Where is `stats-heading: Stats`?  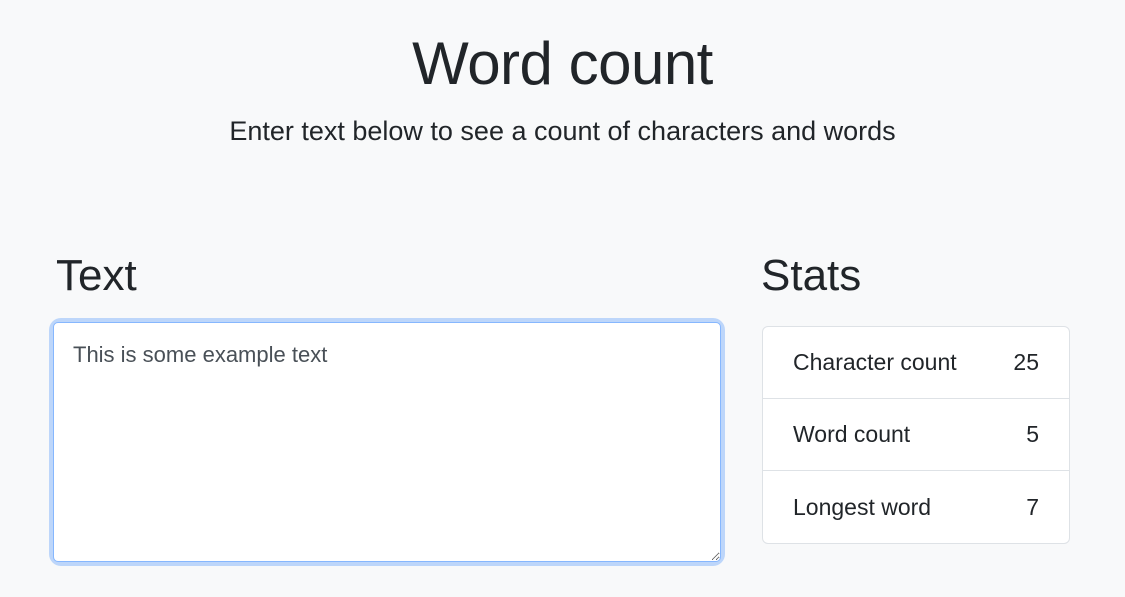
stats-heading: Stats is located at coordinates (811, 275).